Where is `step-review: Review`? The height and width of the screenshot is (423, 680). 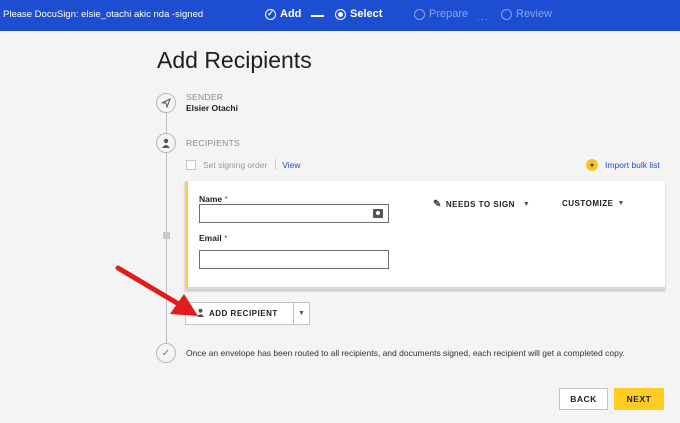 step-review: Review is located at coordinates (526, 14).